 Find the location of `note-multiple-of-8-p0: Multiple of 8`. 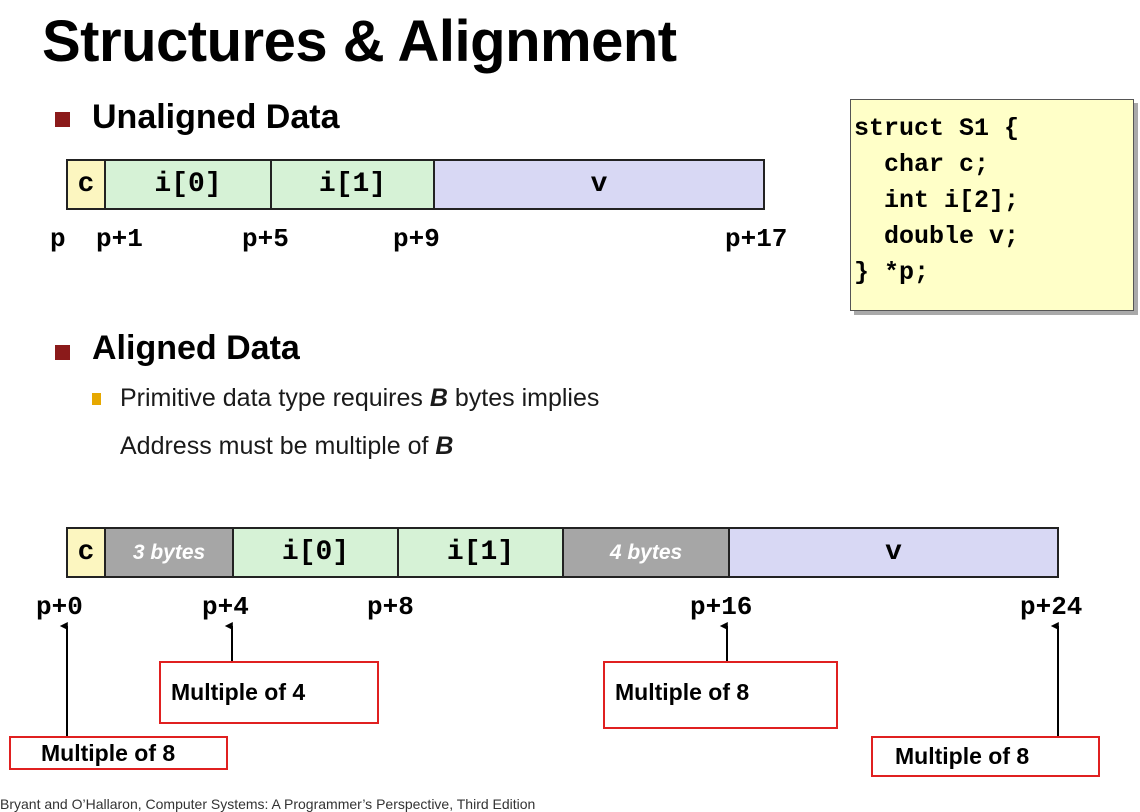

note-multiple-of-8-p0: Multiple of 8 is located at coordinates (118, 753).